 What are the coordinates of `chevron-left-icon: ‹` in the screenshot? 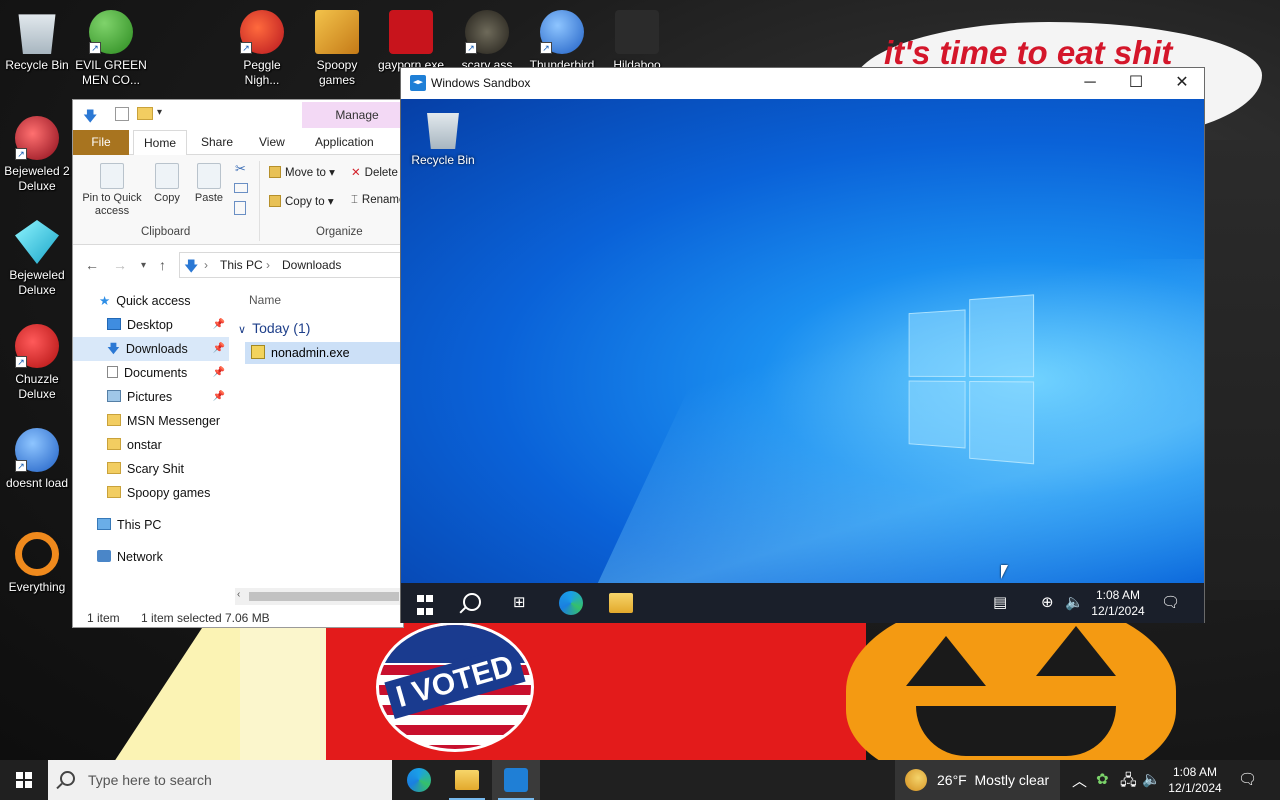 It's located at (238, 594).